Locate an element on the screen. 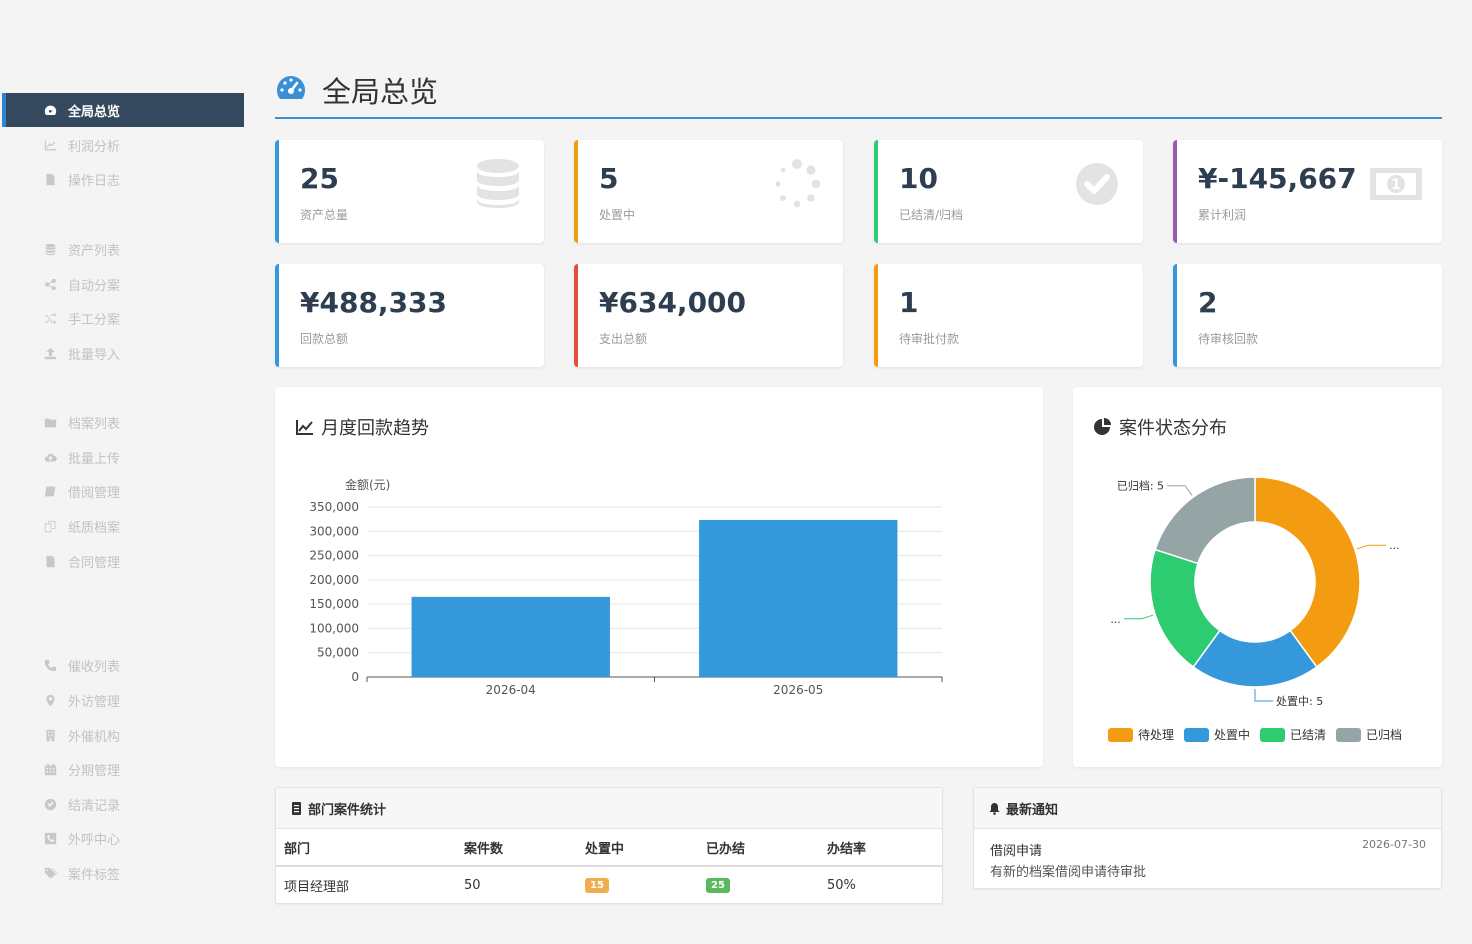  legend-item: 已归档 is located at coordinates (1369, 735).